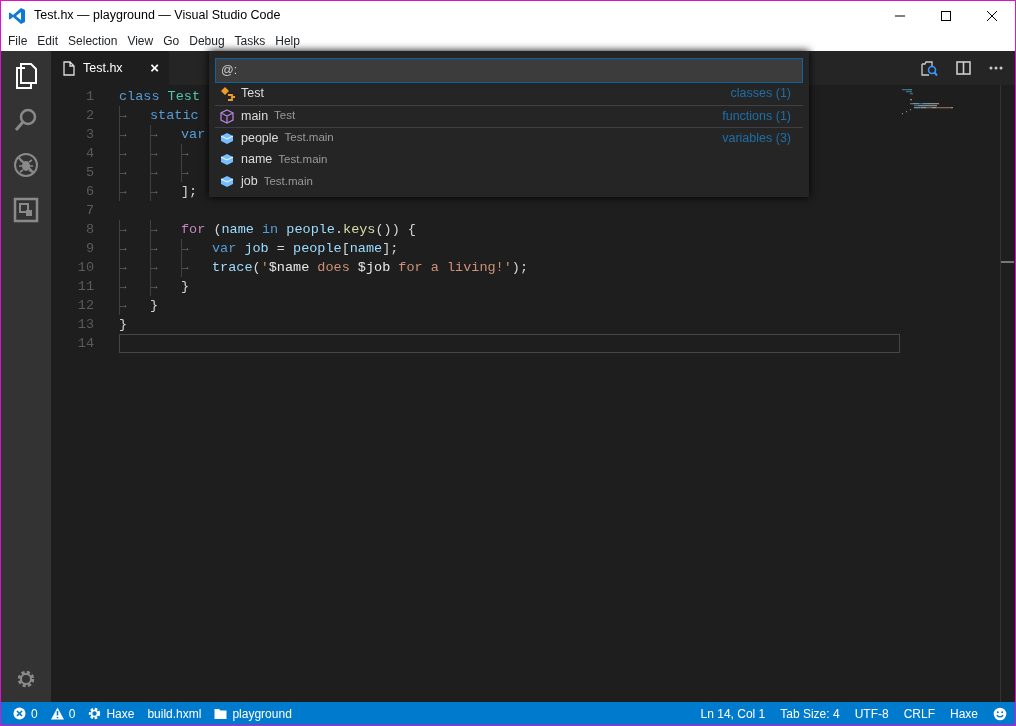 This screenshot has height=726, width=1016. Describe the element at coordinates (252, 94) in the screenshot. I see `item-label: Test` at that location.